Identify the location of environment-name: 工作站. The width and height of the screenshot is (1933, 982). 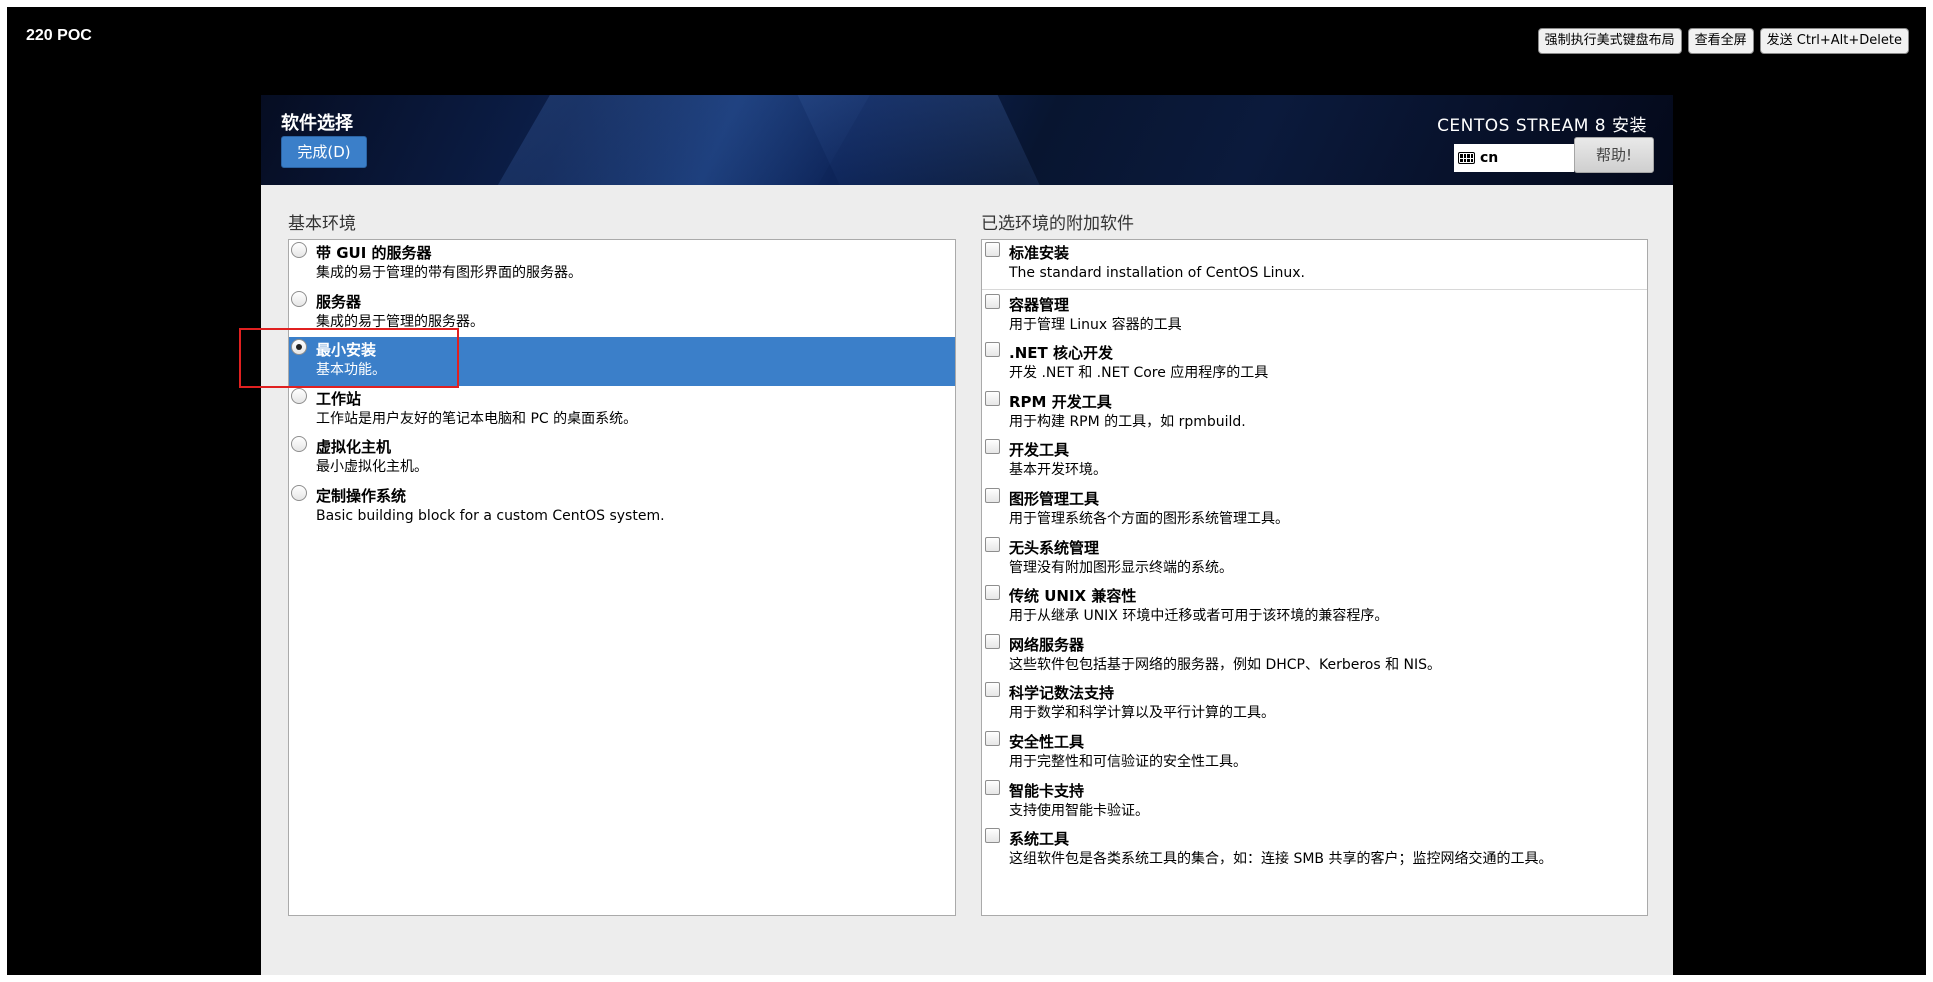
(339, 398).